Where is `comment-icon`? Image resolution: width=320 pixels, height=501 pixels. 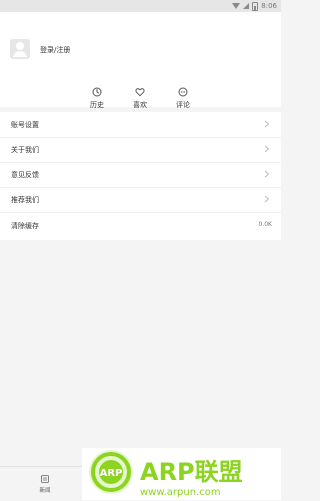 comment-icon is located at coordinates (183, 92).